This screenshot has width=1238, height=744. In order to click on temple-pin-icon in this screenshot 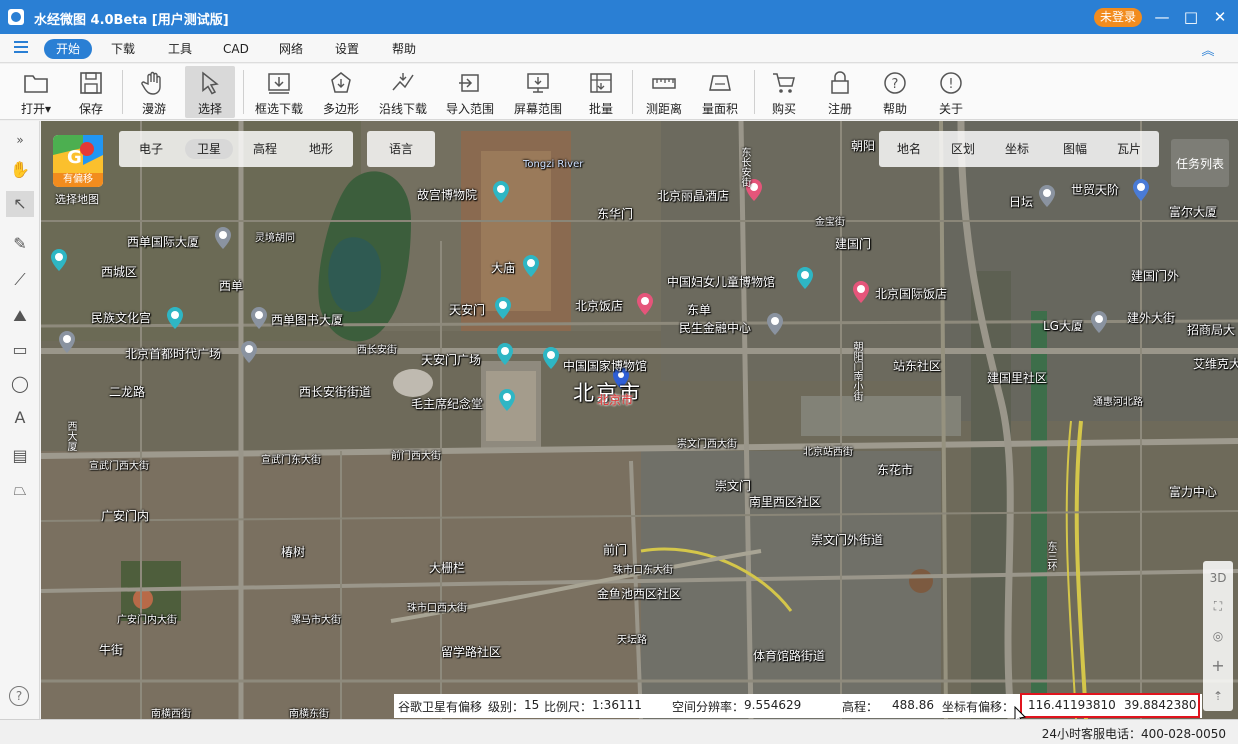, I will do `click(531, 266)`.